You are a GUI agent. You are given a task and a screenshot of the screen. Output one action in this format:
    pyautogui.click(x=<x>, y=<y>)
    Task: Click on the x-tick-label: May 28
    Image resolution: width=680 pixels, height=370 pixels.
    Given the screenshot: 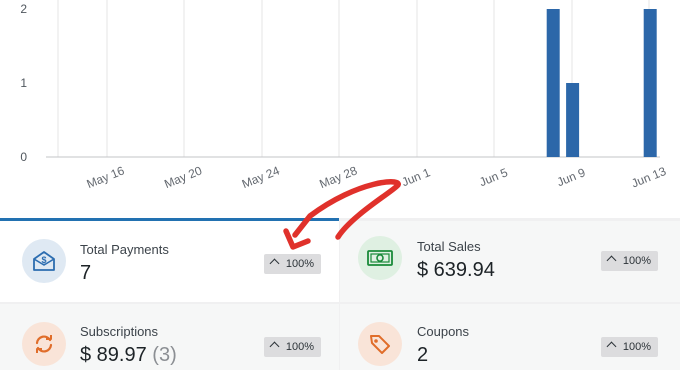 What is the action you would take?
    pyautogui.click(x=338, y=177)
    